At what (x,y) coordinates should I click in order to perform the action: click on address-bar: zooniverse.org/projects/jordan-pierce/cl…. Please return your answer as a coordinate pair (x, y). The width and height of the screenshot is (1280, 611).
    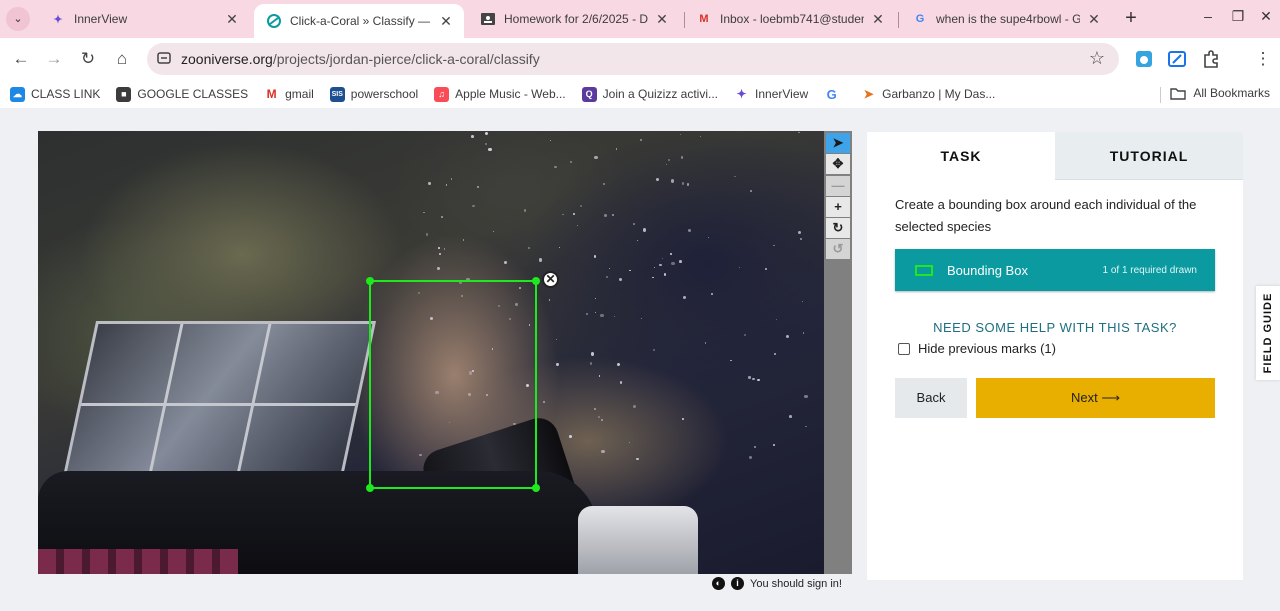
    Looking at the image, I should click on (633, 59).